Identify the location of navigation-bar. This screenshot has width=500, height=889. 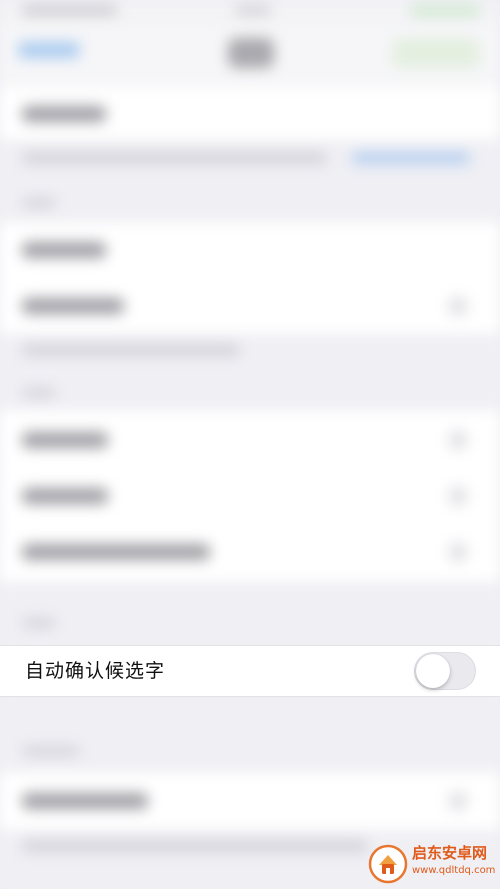
(250, 56).